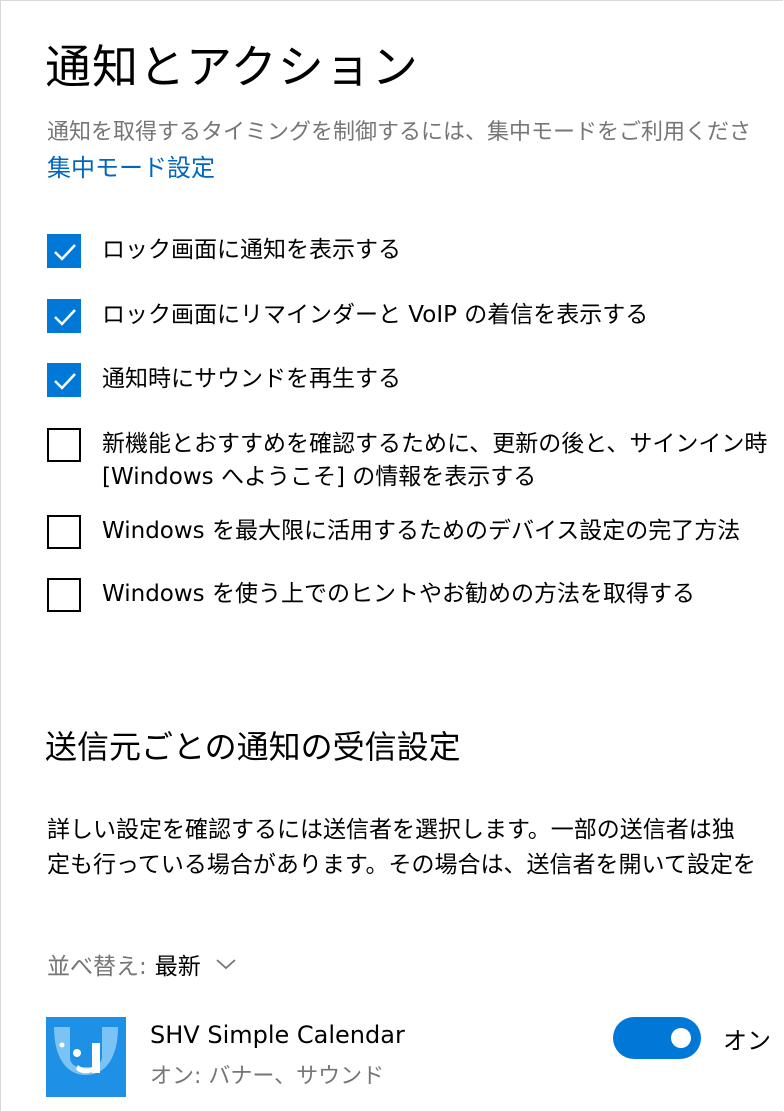  Describe the element at coordinates (657, 1038) in the screenshot. I see `app-notification-toggle` at that location.